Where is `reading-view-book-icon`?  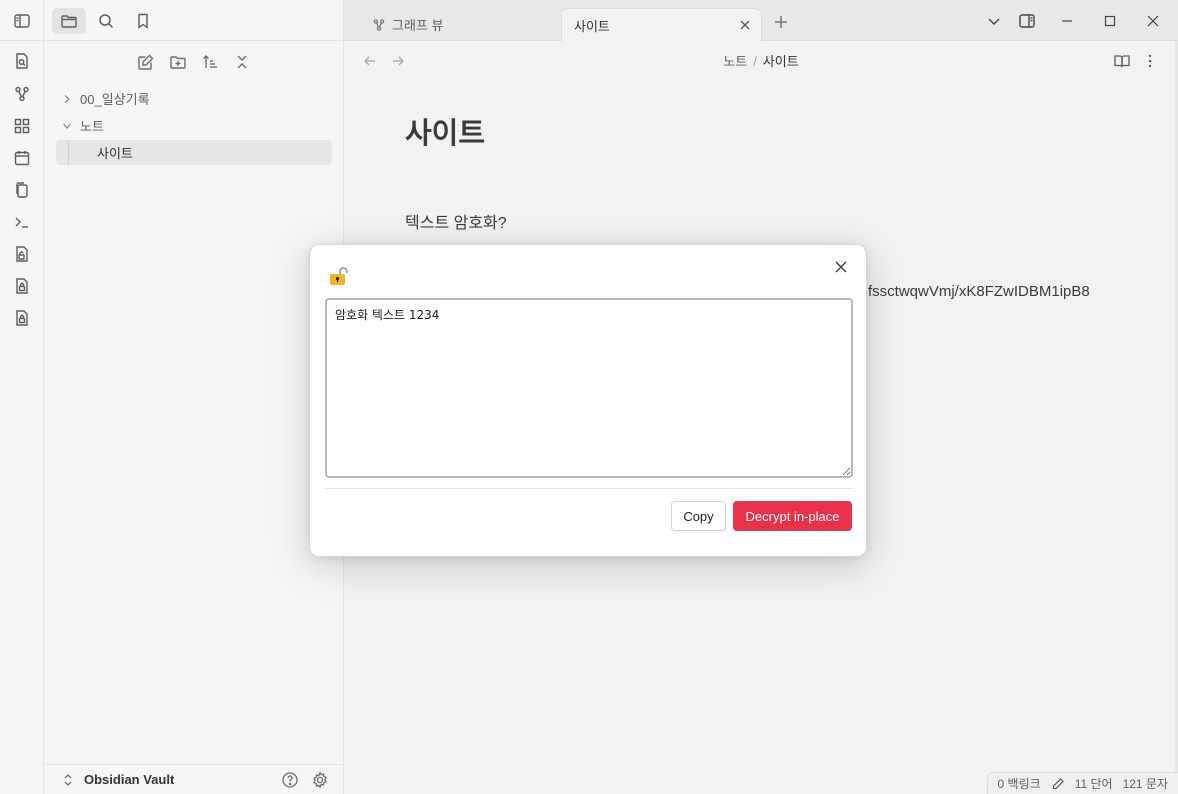
reading-view-book-icon is located at coordinates (1122, 61).